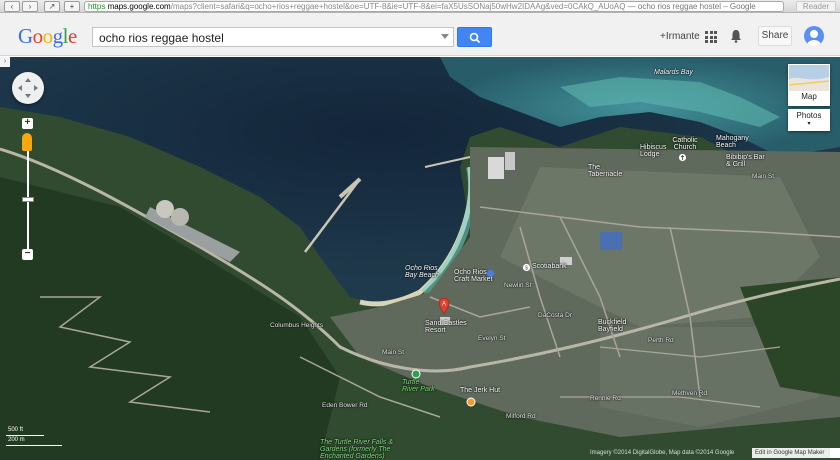 The width and height of the screenshot is (840, 460). I want to click on user-silhouette-icon, so click(814, 38).